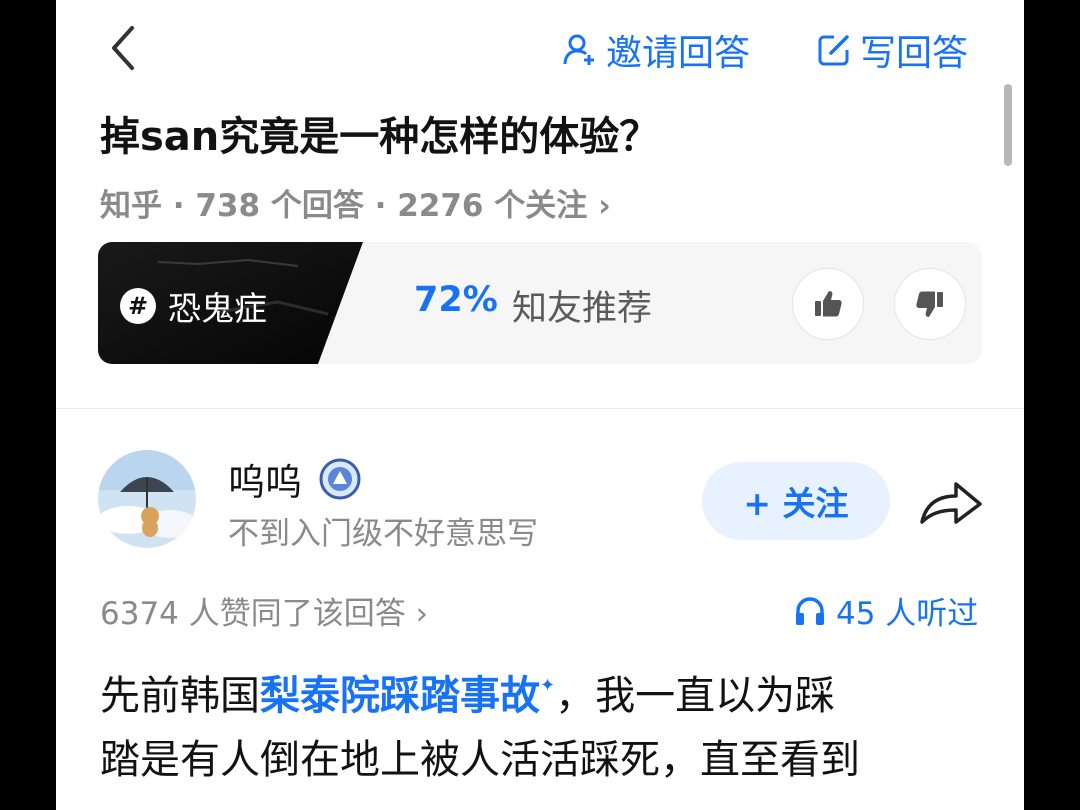  Describe the element at coordinates (810, 610) in the screenshot. I see `headphones-icon` at that location.